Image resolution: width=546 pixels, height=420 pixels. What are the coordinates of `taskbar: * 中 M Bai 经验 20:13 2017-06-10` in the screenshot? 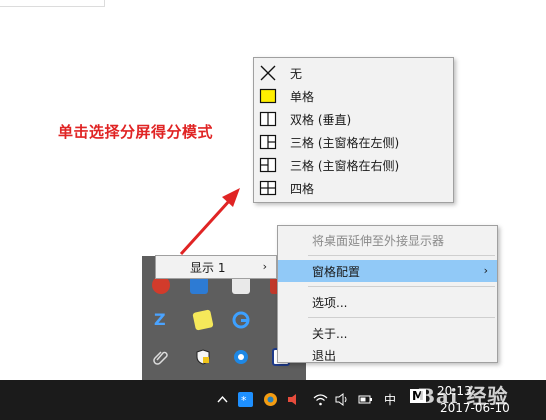 It's located at (273, 400).